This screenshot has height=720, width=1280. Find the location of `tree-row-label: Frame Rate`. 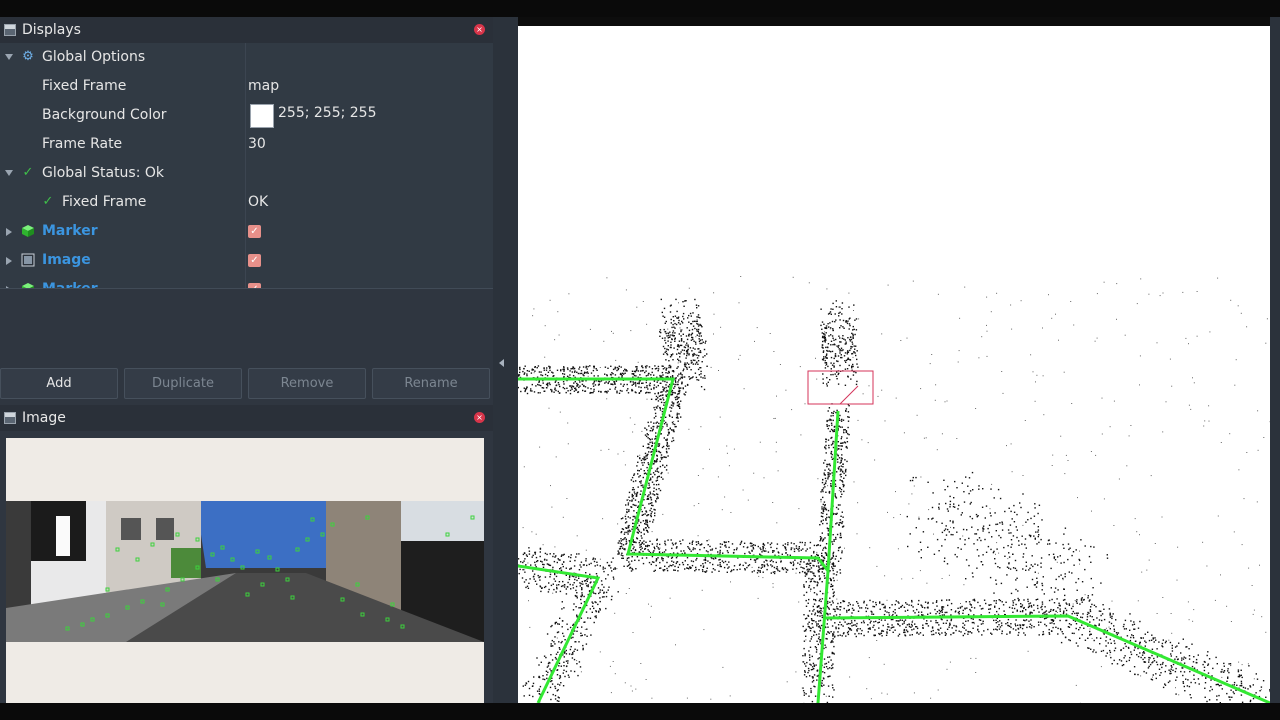

tree-row-label: Frame Rate is located at coordinates (82, 144).